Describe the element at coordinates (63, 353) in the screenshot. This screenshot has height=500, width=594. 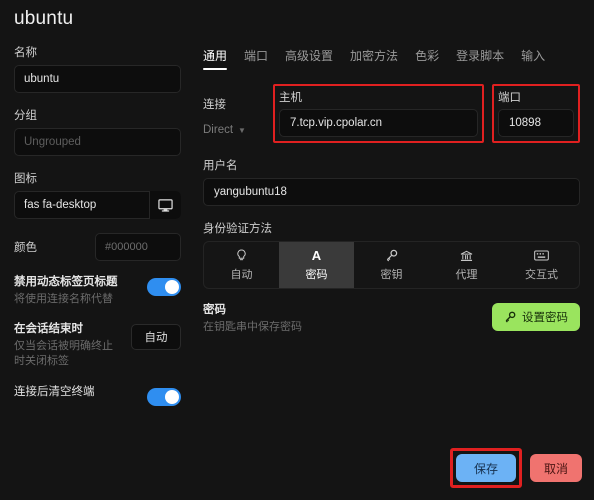
I see `on-session-end-sub: 仅当会话被明确终止时关闭标签` at that location.